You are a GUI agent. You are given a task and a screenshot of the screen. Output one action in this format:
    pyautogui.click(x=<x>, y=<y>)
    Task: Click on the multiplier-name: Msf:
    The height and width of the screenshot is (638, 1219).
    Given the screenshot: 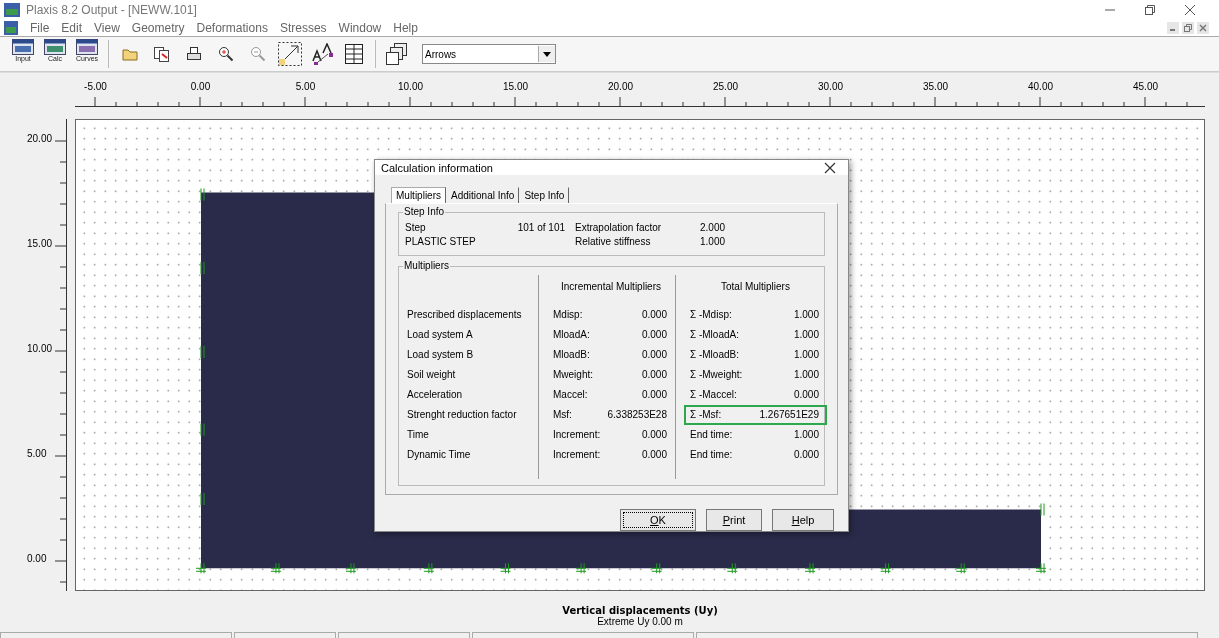 What is the action you would take?
    pyautogui.click(x=562, y=415)
    